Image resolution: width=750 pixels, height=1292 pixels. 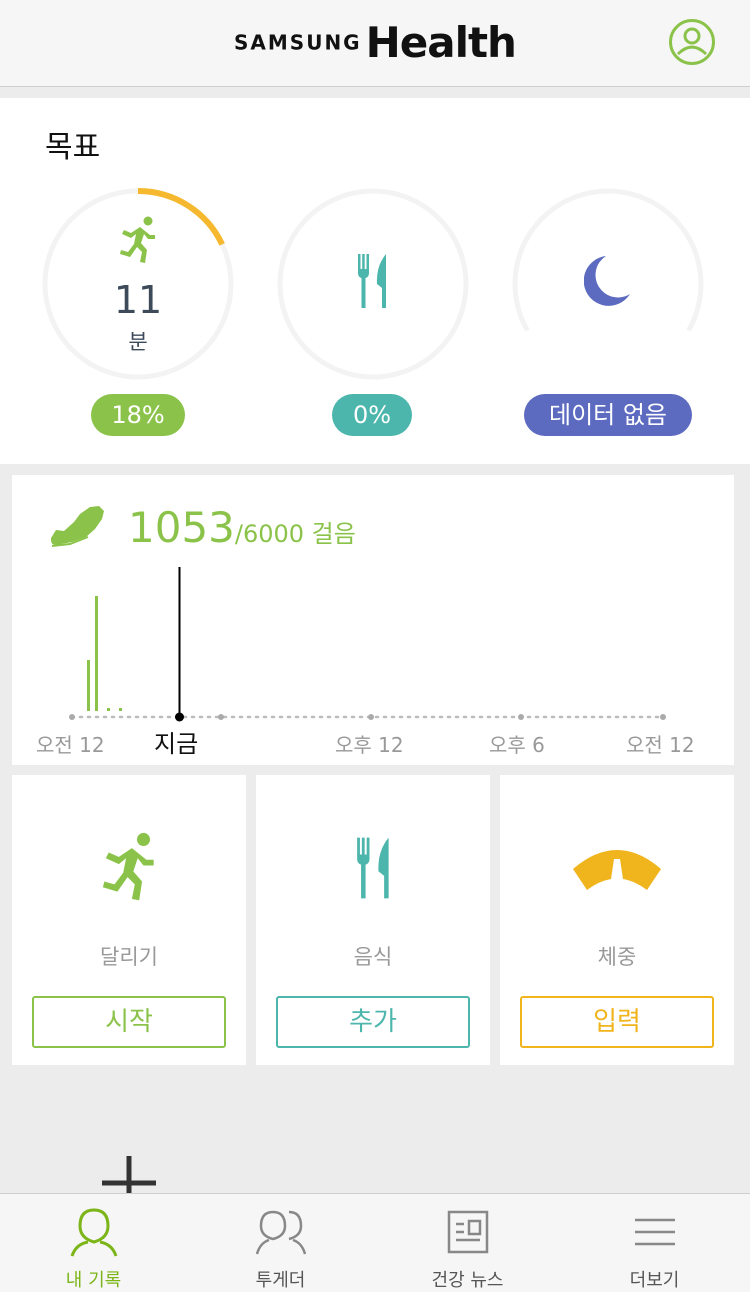 I want to click on start-running-button: 시작, so click(x=129, y=1022).